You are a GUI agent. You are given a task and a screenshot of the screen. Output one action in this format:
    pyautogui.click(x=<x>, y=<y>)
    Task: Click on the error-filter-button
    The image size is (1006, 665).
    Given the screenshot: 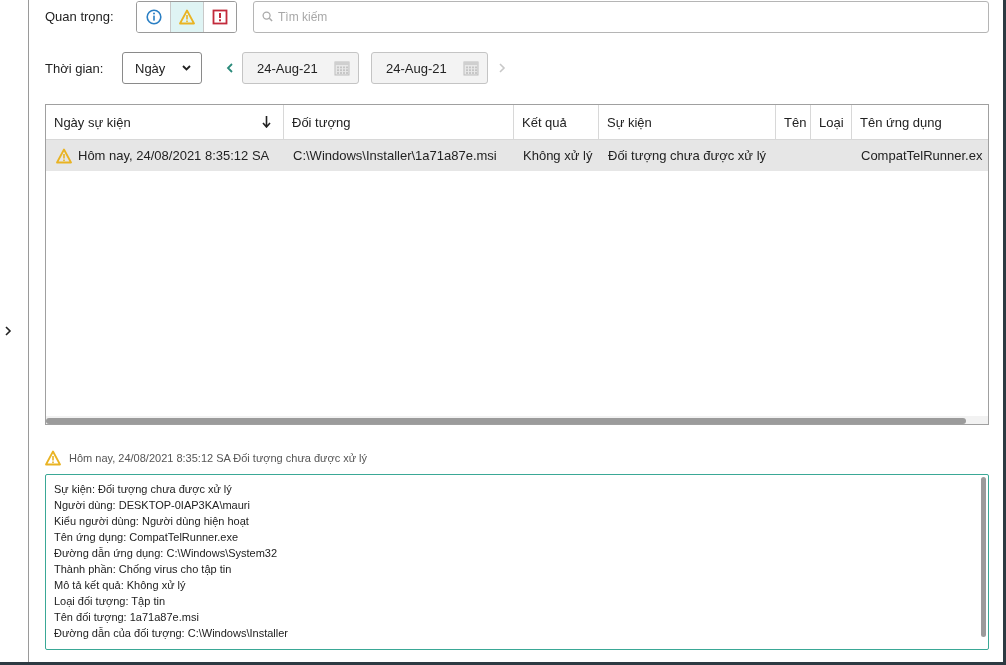 What is the action you would take?
    pyautogui.click(x=219, y=16)
    